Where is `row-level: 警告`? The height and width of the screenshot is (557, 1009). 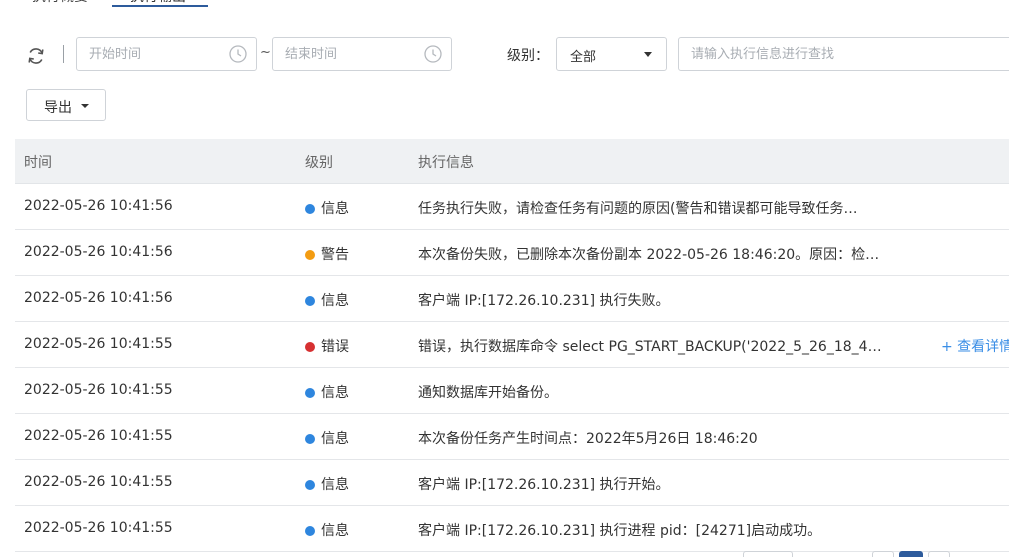 row-level: 警告 is located at coordinates (327, 254).